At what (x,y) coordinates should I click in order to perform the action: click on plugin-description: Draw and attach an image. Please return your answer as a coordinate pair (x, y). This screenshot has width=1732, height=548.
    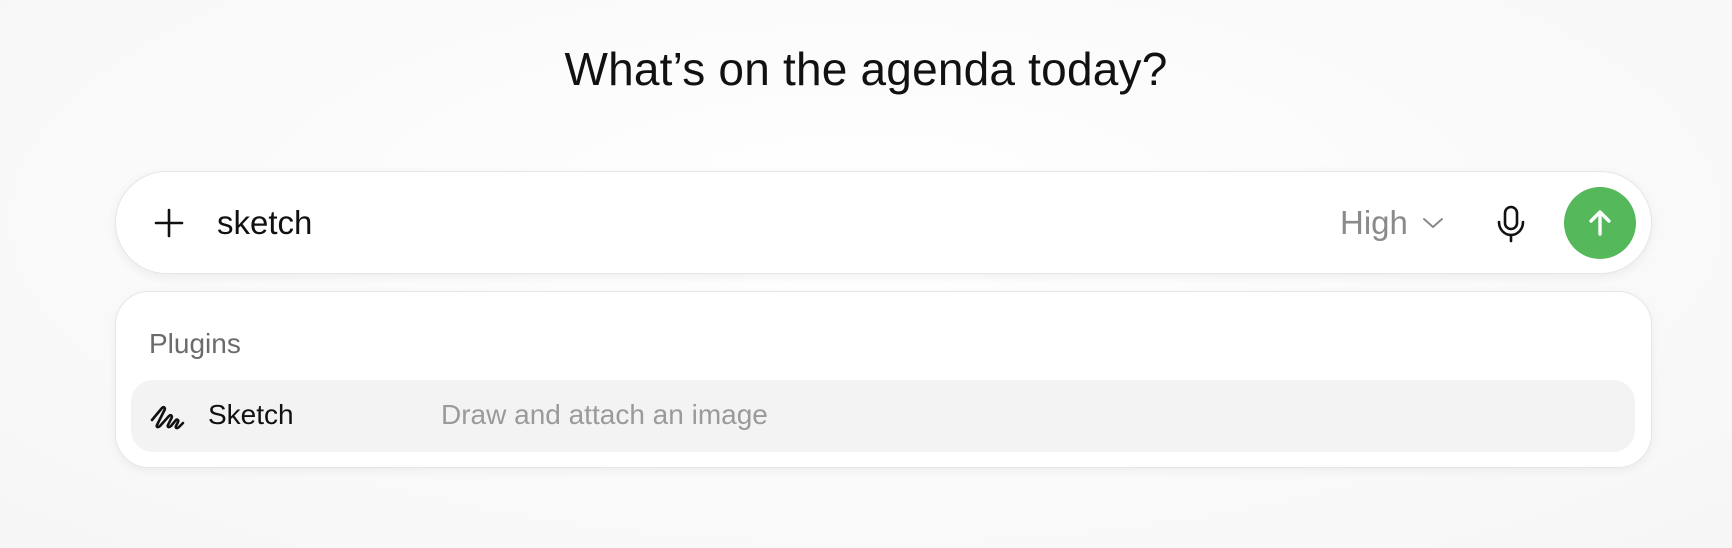
    Looking at the image, I should click on (604, 414).